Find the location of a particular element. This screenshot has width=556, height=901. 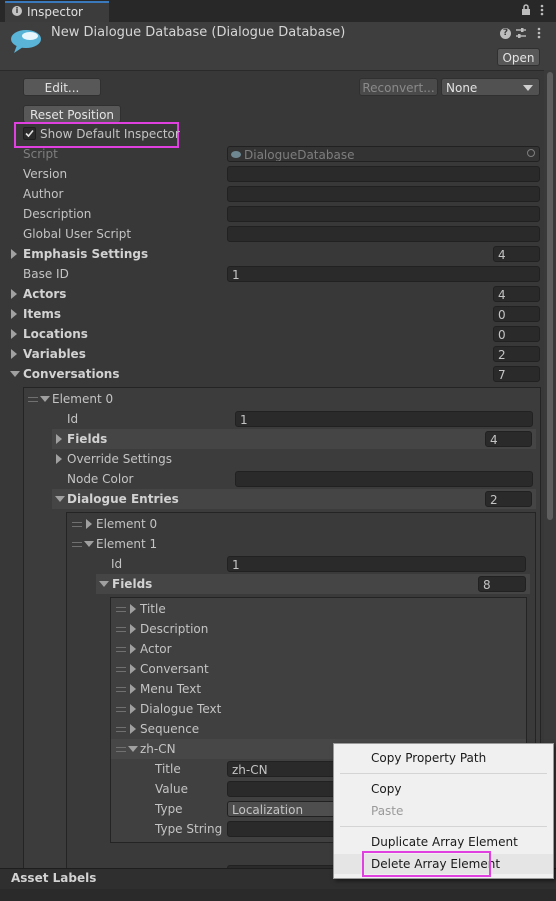

actors-label: Actors is located at coordinates (44, 294).